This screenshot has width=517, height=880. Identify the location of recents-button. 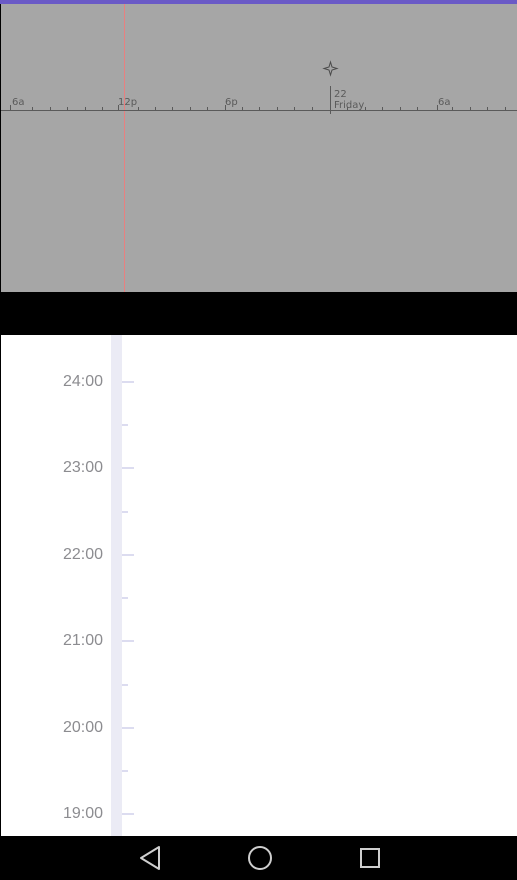
(370, 858).